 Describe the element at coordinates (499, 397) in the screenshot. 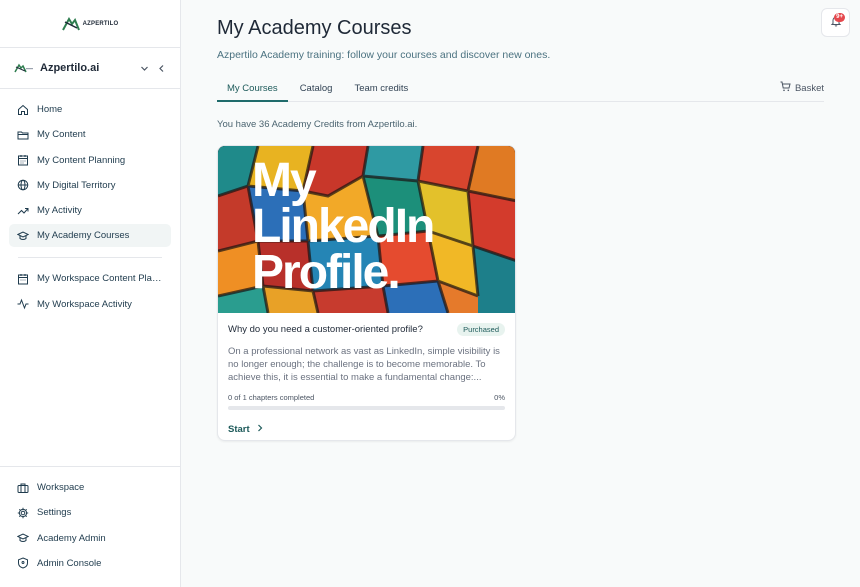

I see `progress-percent: 0%` at that location.